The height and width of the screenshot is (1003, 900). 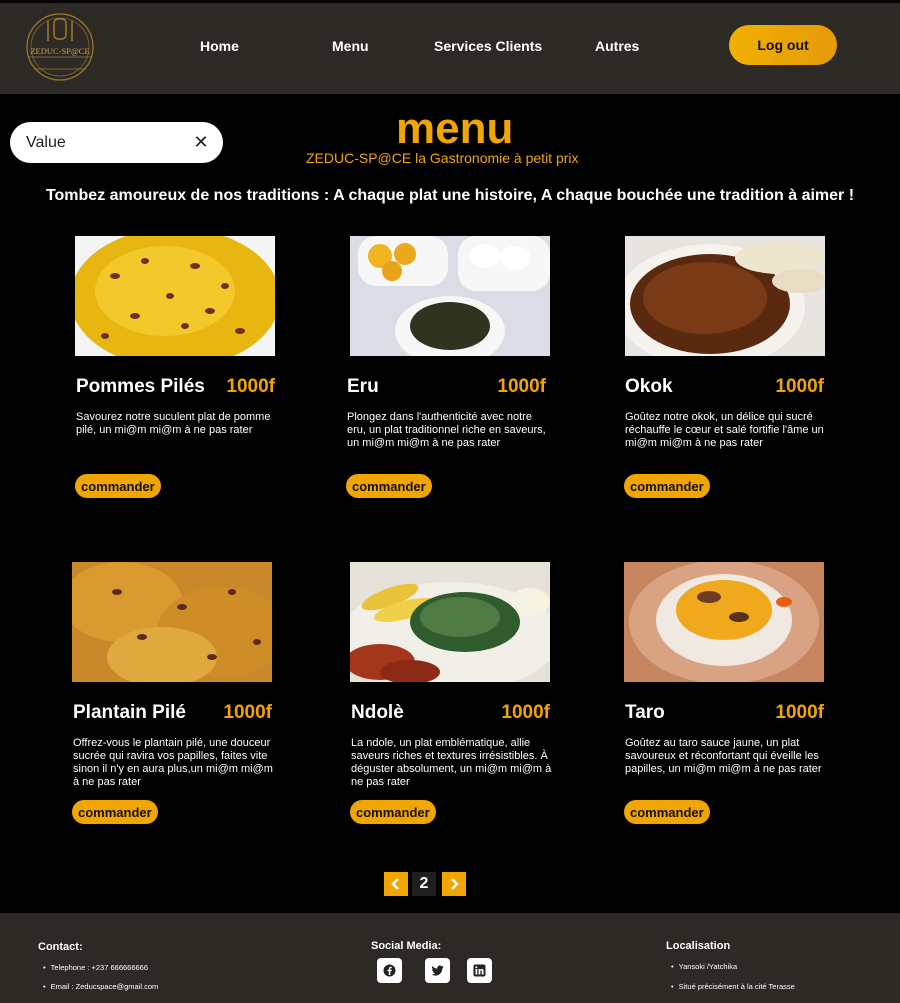 I want to click on dish-name: Okok, so click(x=649, y=386).